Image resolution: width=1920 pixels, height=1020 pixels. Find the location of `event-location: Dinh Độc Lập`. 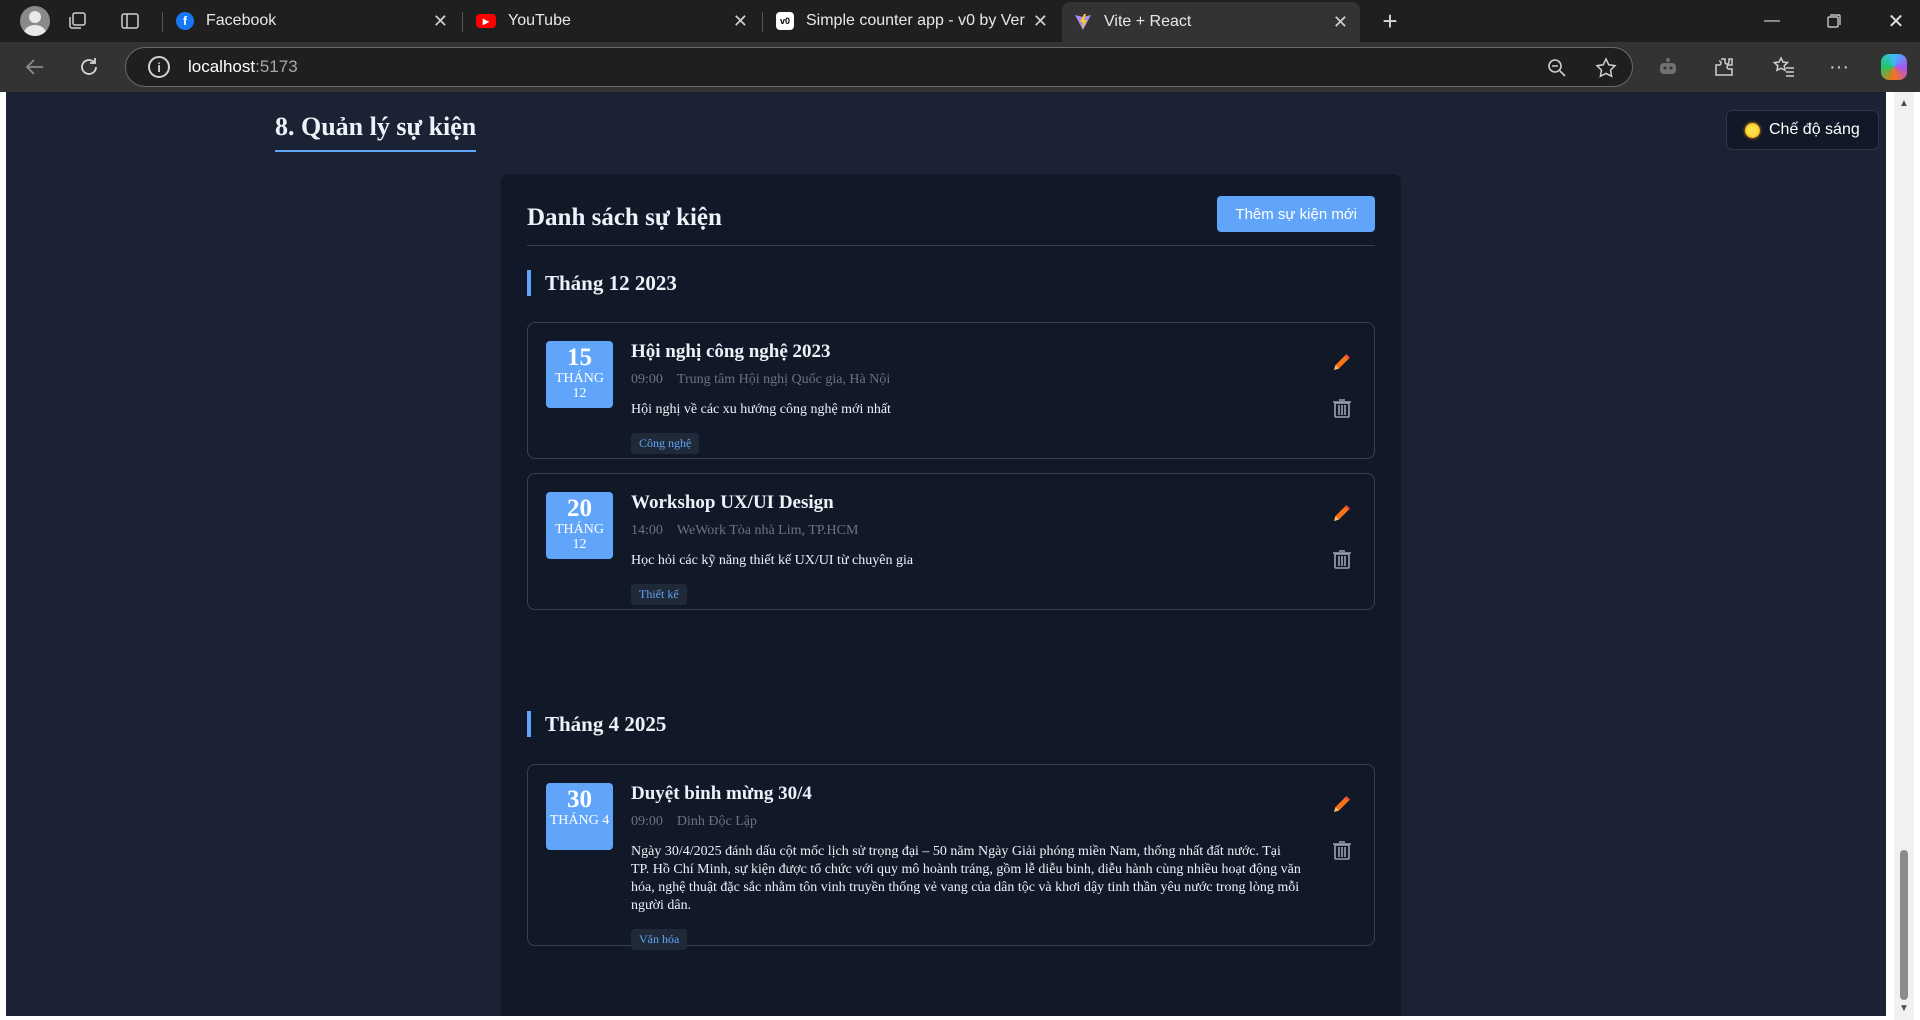

event-location: Dinh Độc Lập is located at coordinates (716, 821).